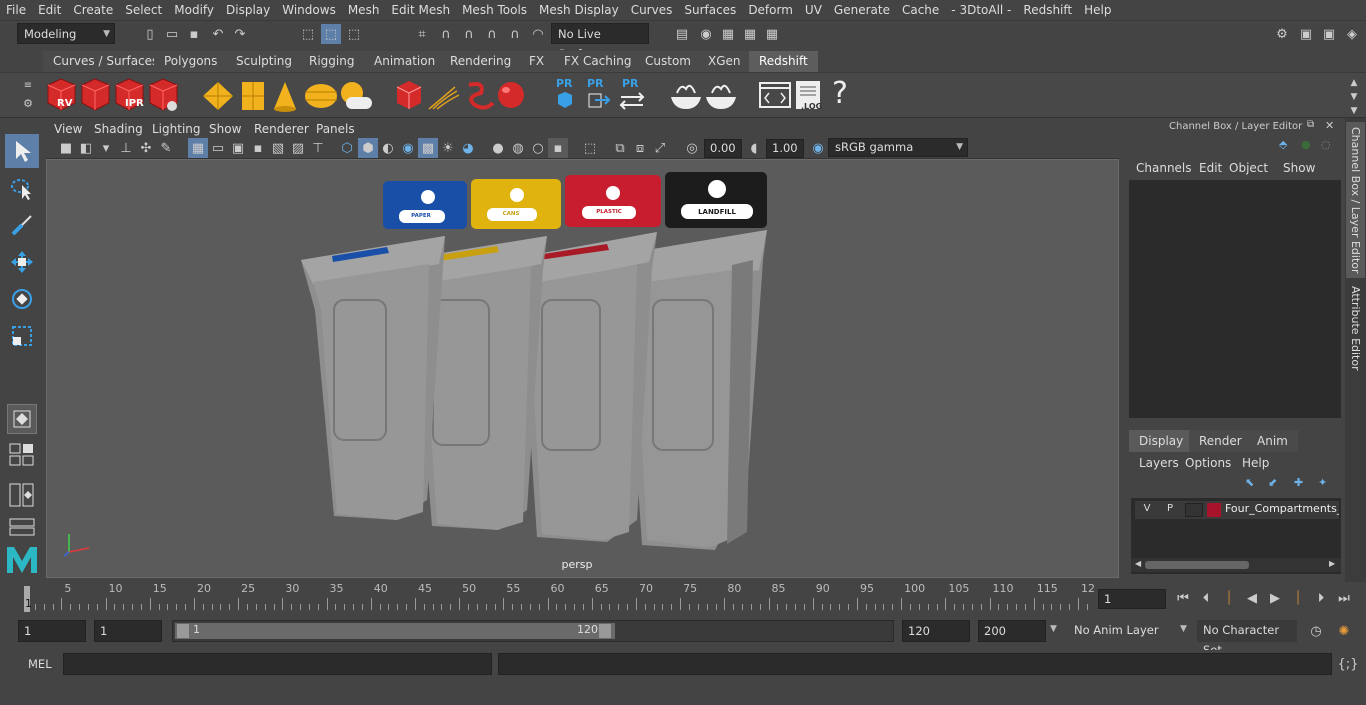 The image size is (1366, 705). Describe the element at coordinates (710, 10) in the screenshot. I see `menu-surfaces: Surfaces` at that location.